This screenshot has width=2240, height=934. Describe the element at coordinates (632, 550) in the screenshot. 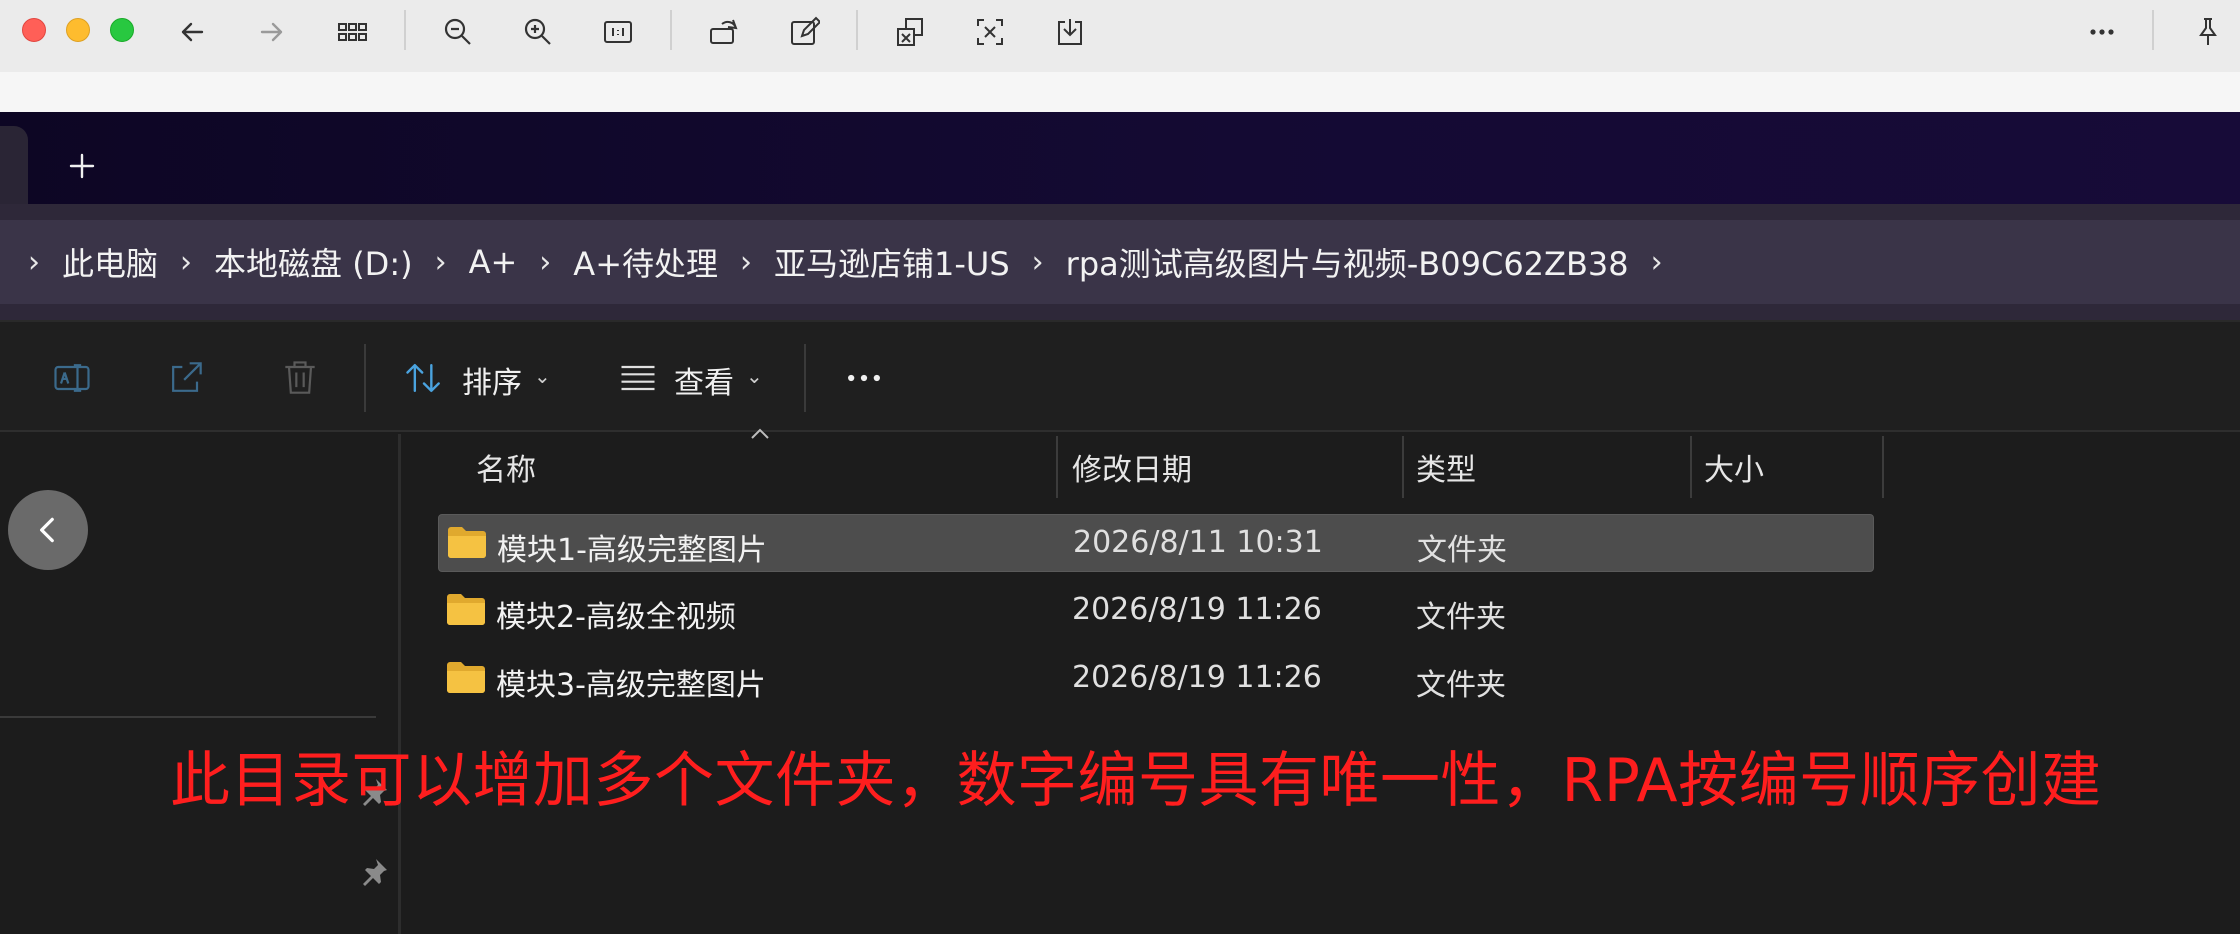

I see `file-name: 模块1-高级完整图片` at that location.